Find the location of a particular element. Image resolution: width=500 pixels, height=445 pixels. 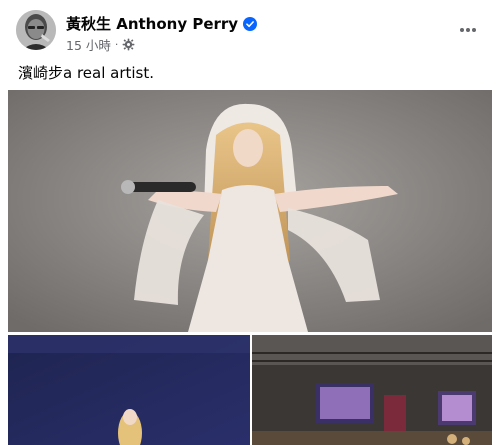

post-text: 濱崎步a real artist. is located at coordinates (86, 73).